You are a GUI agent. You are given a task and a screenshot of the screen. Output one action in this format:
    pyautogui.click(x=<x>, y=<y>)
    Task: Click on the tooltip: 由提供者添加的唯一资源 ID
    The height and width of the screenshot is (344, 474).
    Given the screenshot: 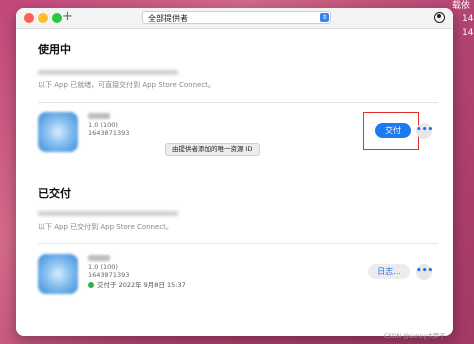 What is the action you would take?
    pyautogui.click(x=212, y=149)
    